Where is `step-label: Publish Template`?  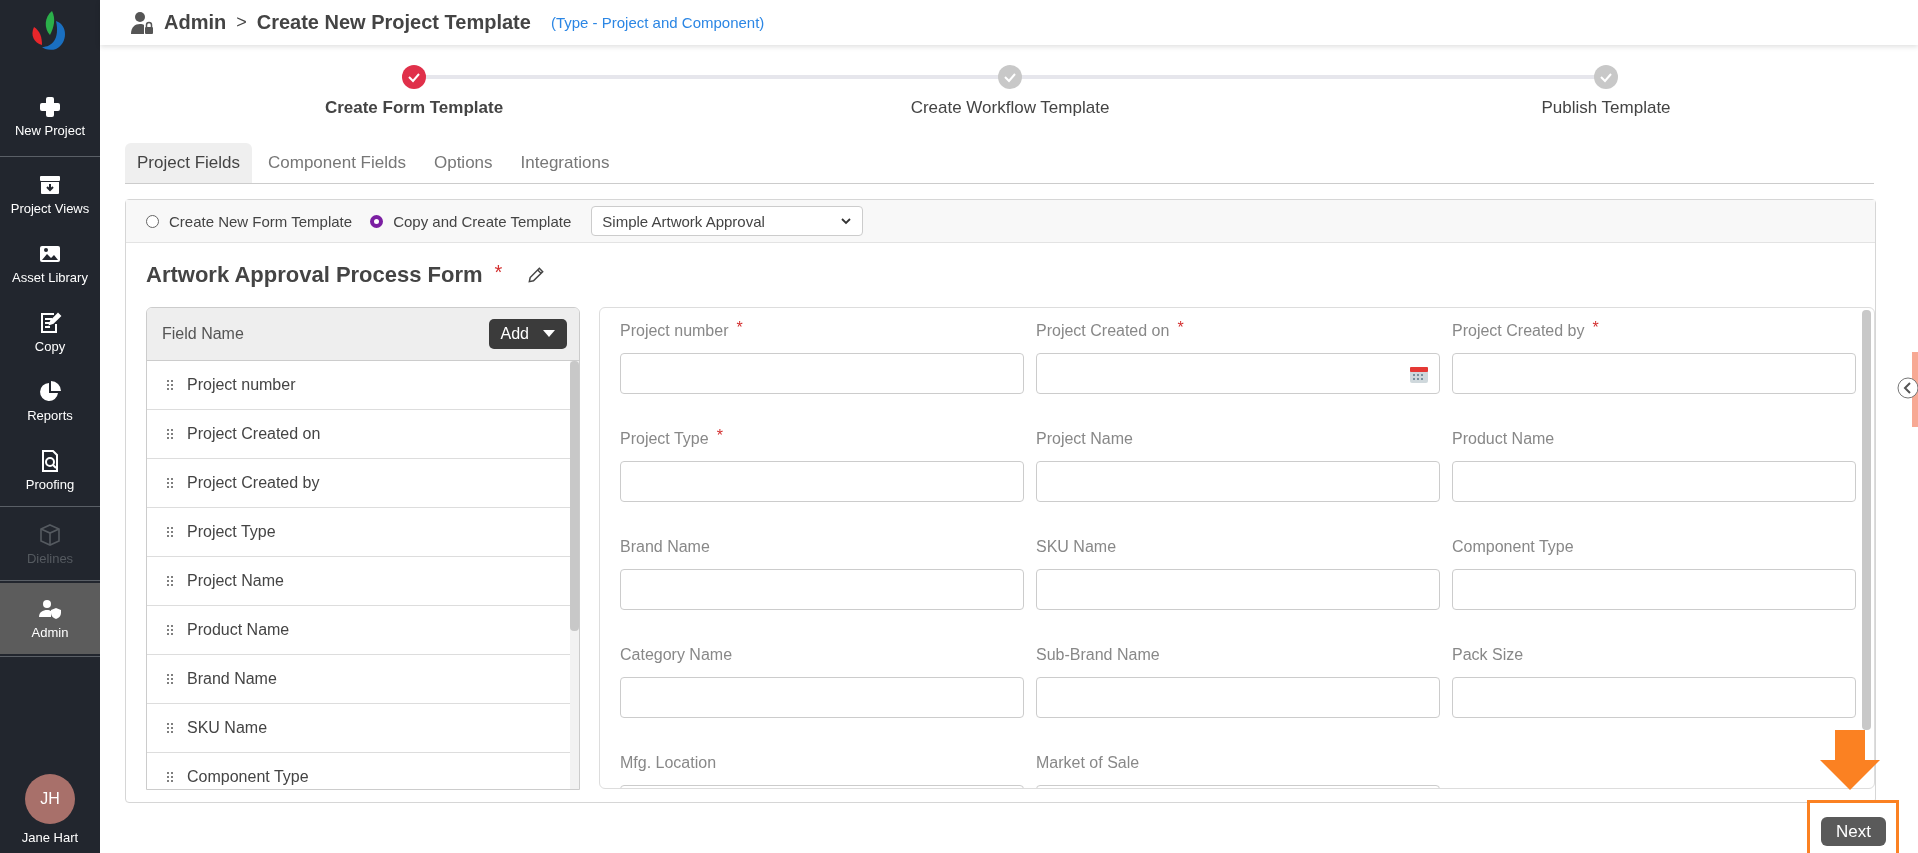 step-label: Publish Template is located at coordinates (1606, 108).